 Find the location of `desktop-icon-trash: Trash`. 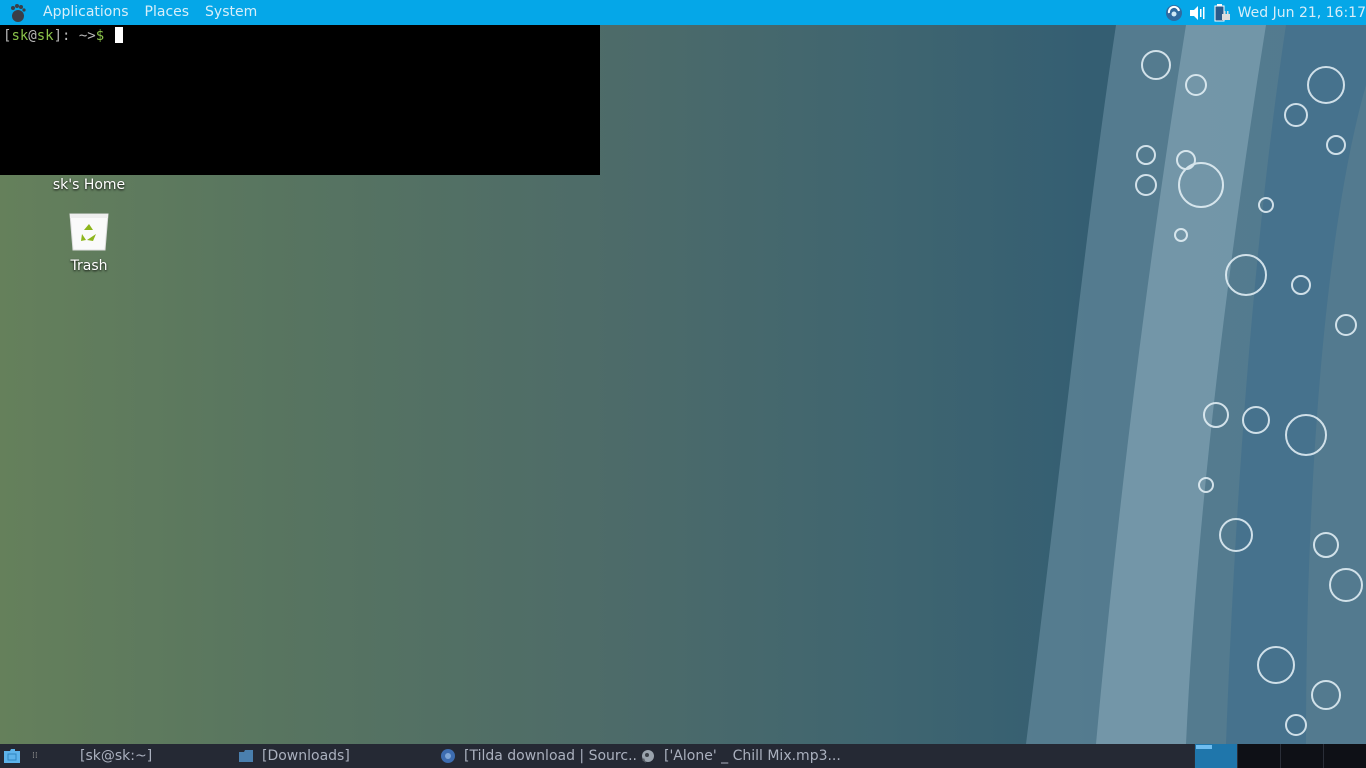

desktop-icon-trash: Trash is located at coordinates (89, 243).